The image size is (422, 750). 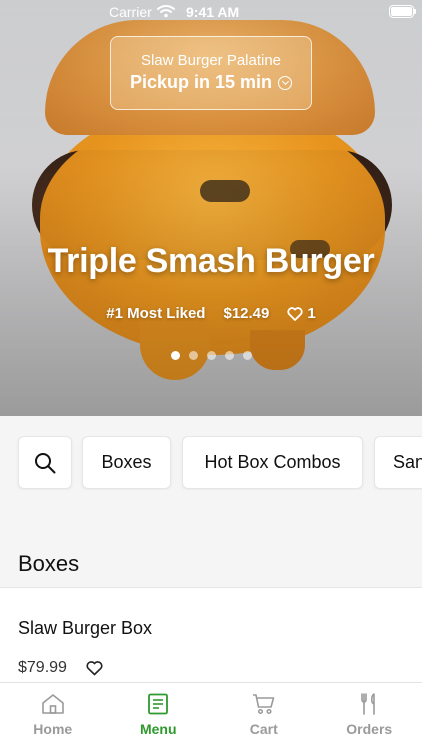 I want to click on status-bar: Carrier 9:41 AM, so click(x=211, y=12).